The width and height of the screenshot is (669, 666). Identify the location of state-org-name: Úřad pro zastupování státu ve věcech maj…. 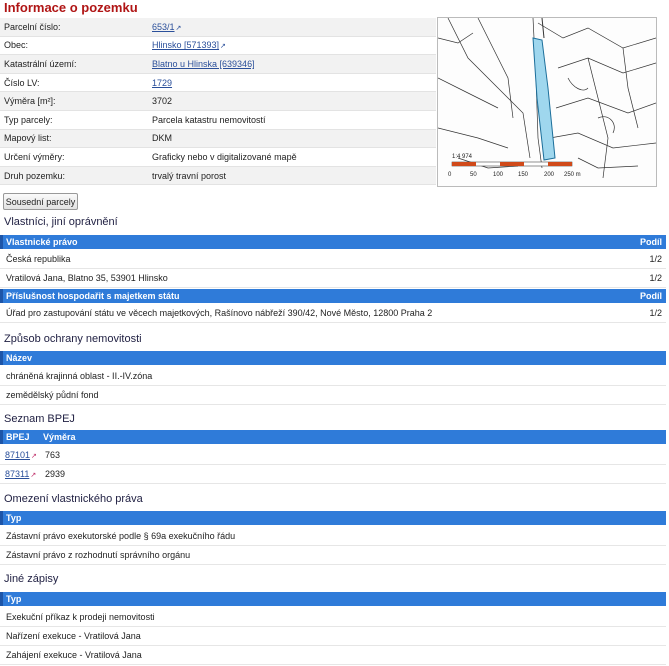
(219, 313).